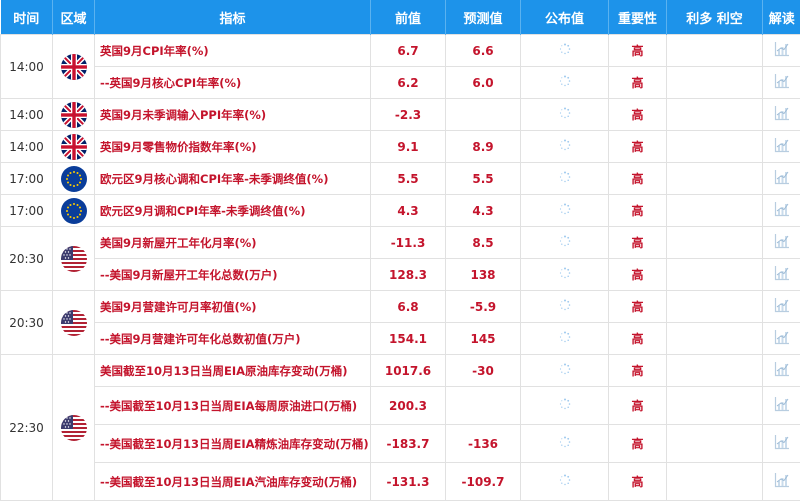  Describe the element at coordinates (483, 370) in the screenshot. I see `forecast-value: -30` at that location.